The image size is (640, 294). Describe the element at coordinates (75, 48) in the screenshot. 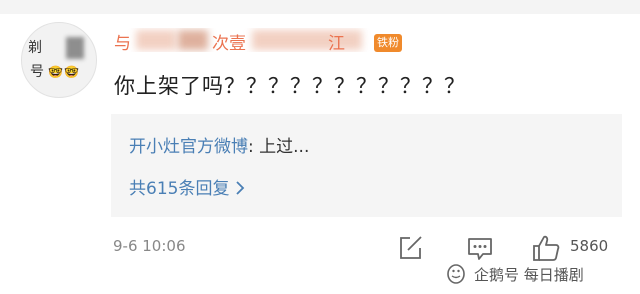

I see `avatar-mosaic` at that location.